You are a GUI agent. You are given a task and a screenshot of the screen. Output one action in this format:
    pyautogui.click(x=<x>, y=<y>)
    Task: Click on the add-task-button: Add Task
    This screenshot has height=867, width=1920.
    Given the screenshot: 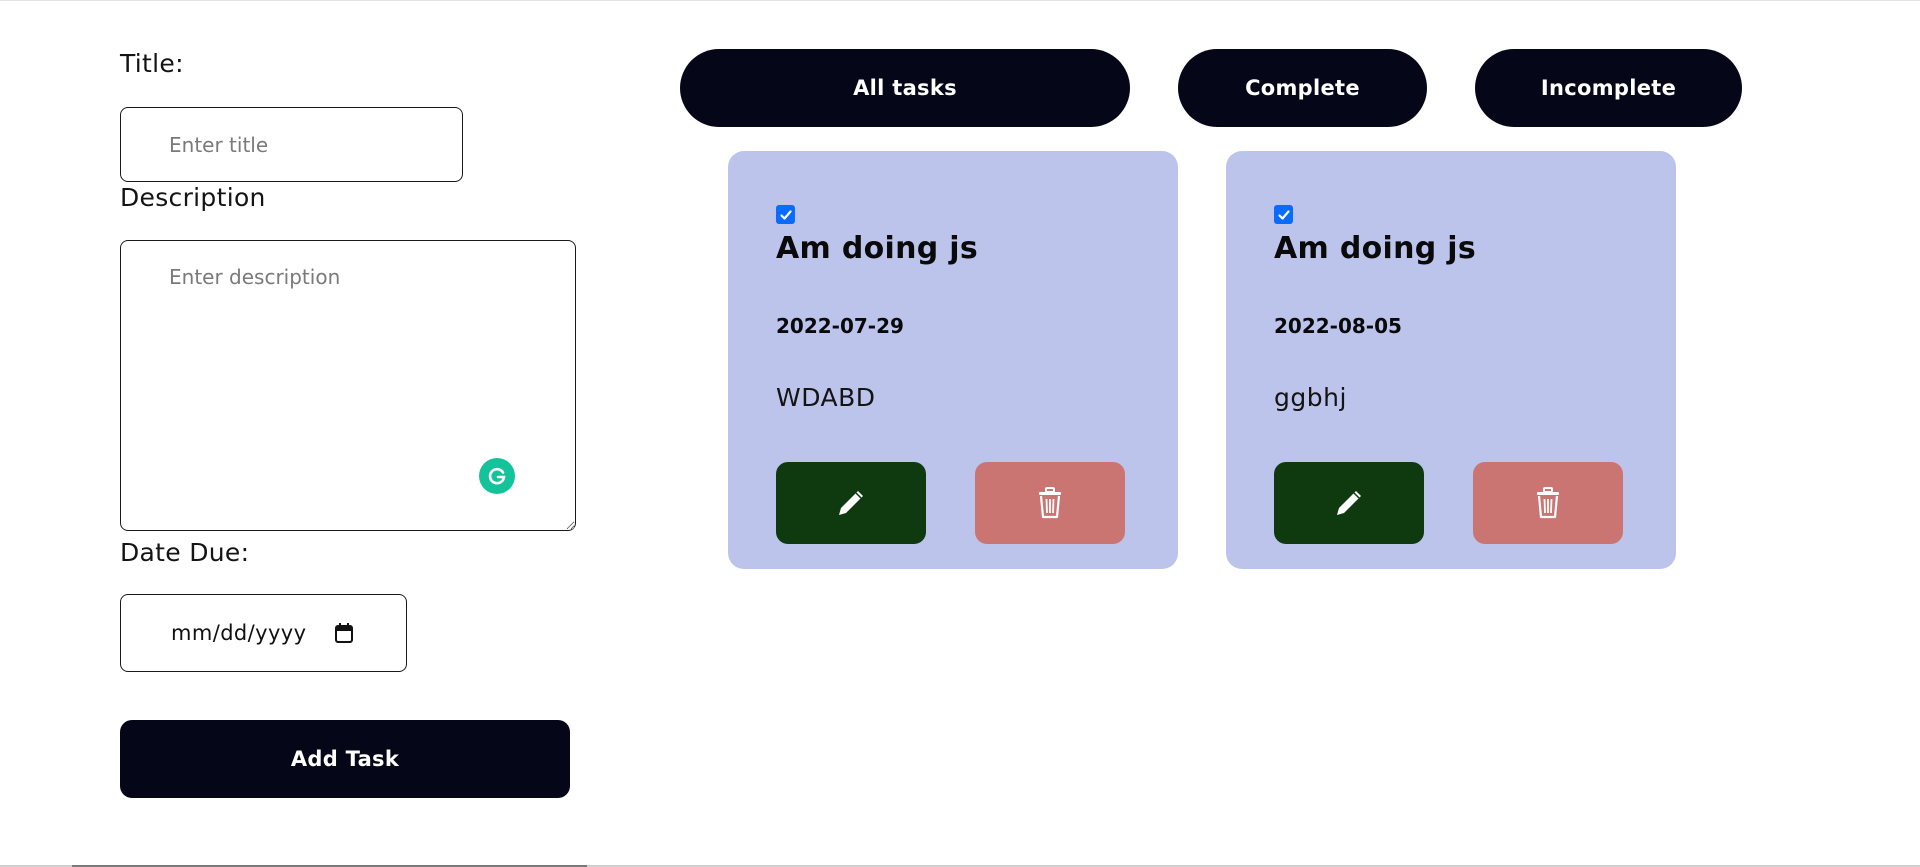 What is the action you would take?
    pyautogui.click(x=345, y=759)
    